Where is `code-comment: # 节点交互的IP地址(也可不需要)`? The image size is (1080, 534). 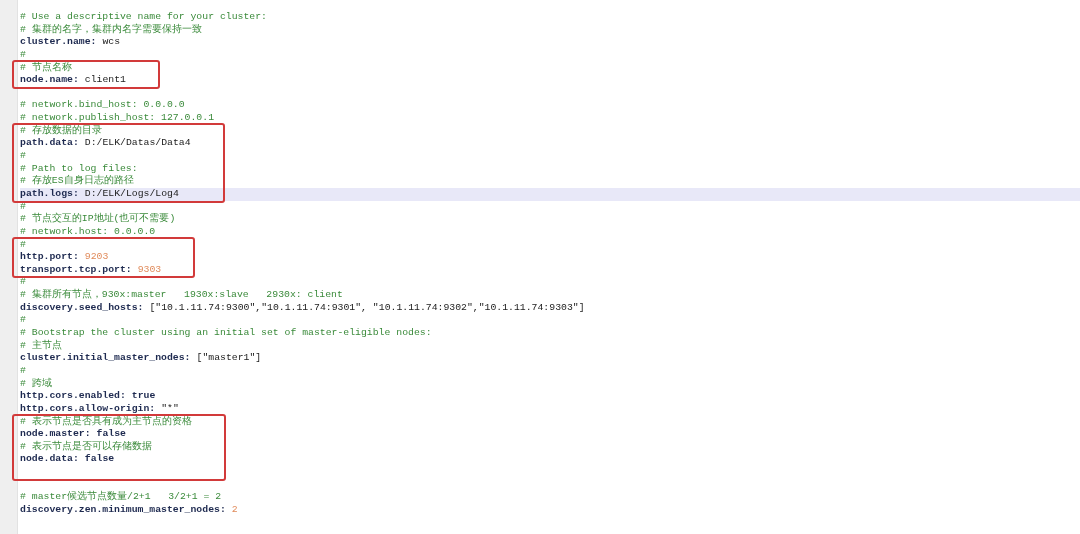
code-comment: # 节点交互的IP地址(也可不需要) is located at coordinates (98, 219).